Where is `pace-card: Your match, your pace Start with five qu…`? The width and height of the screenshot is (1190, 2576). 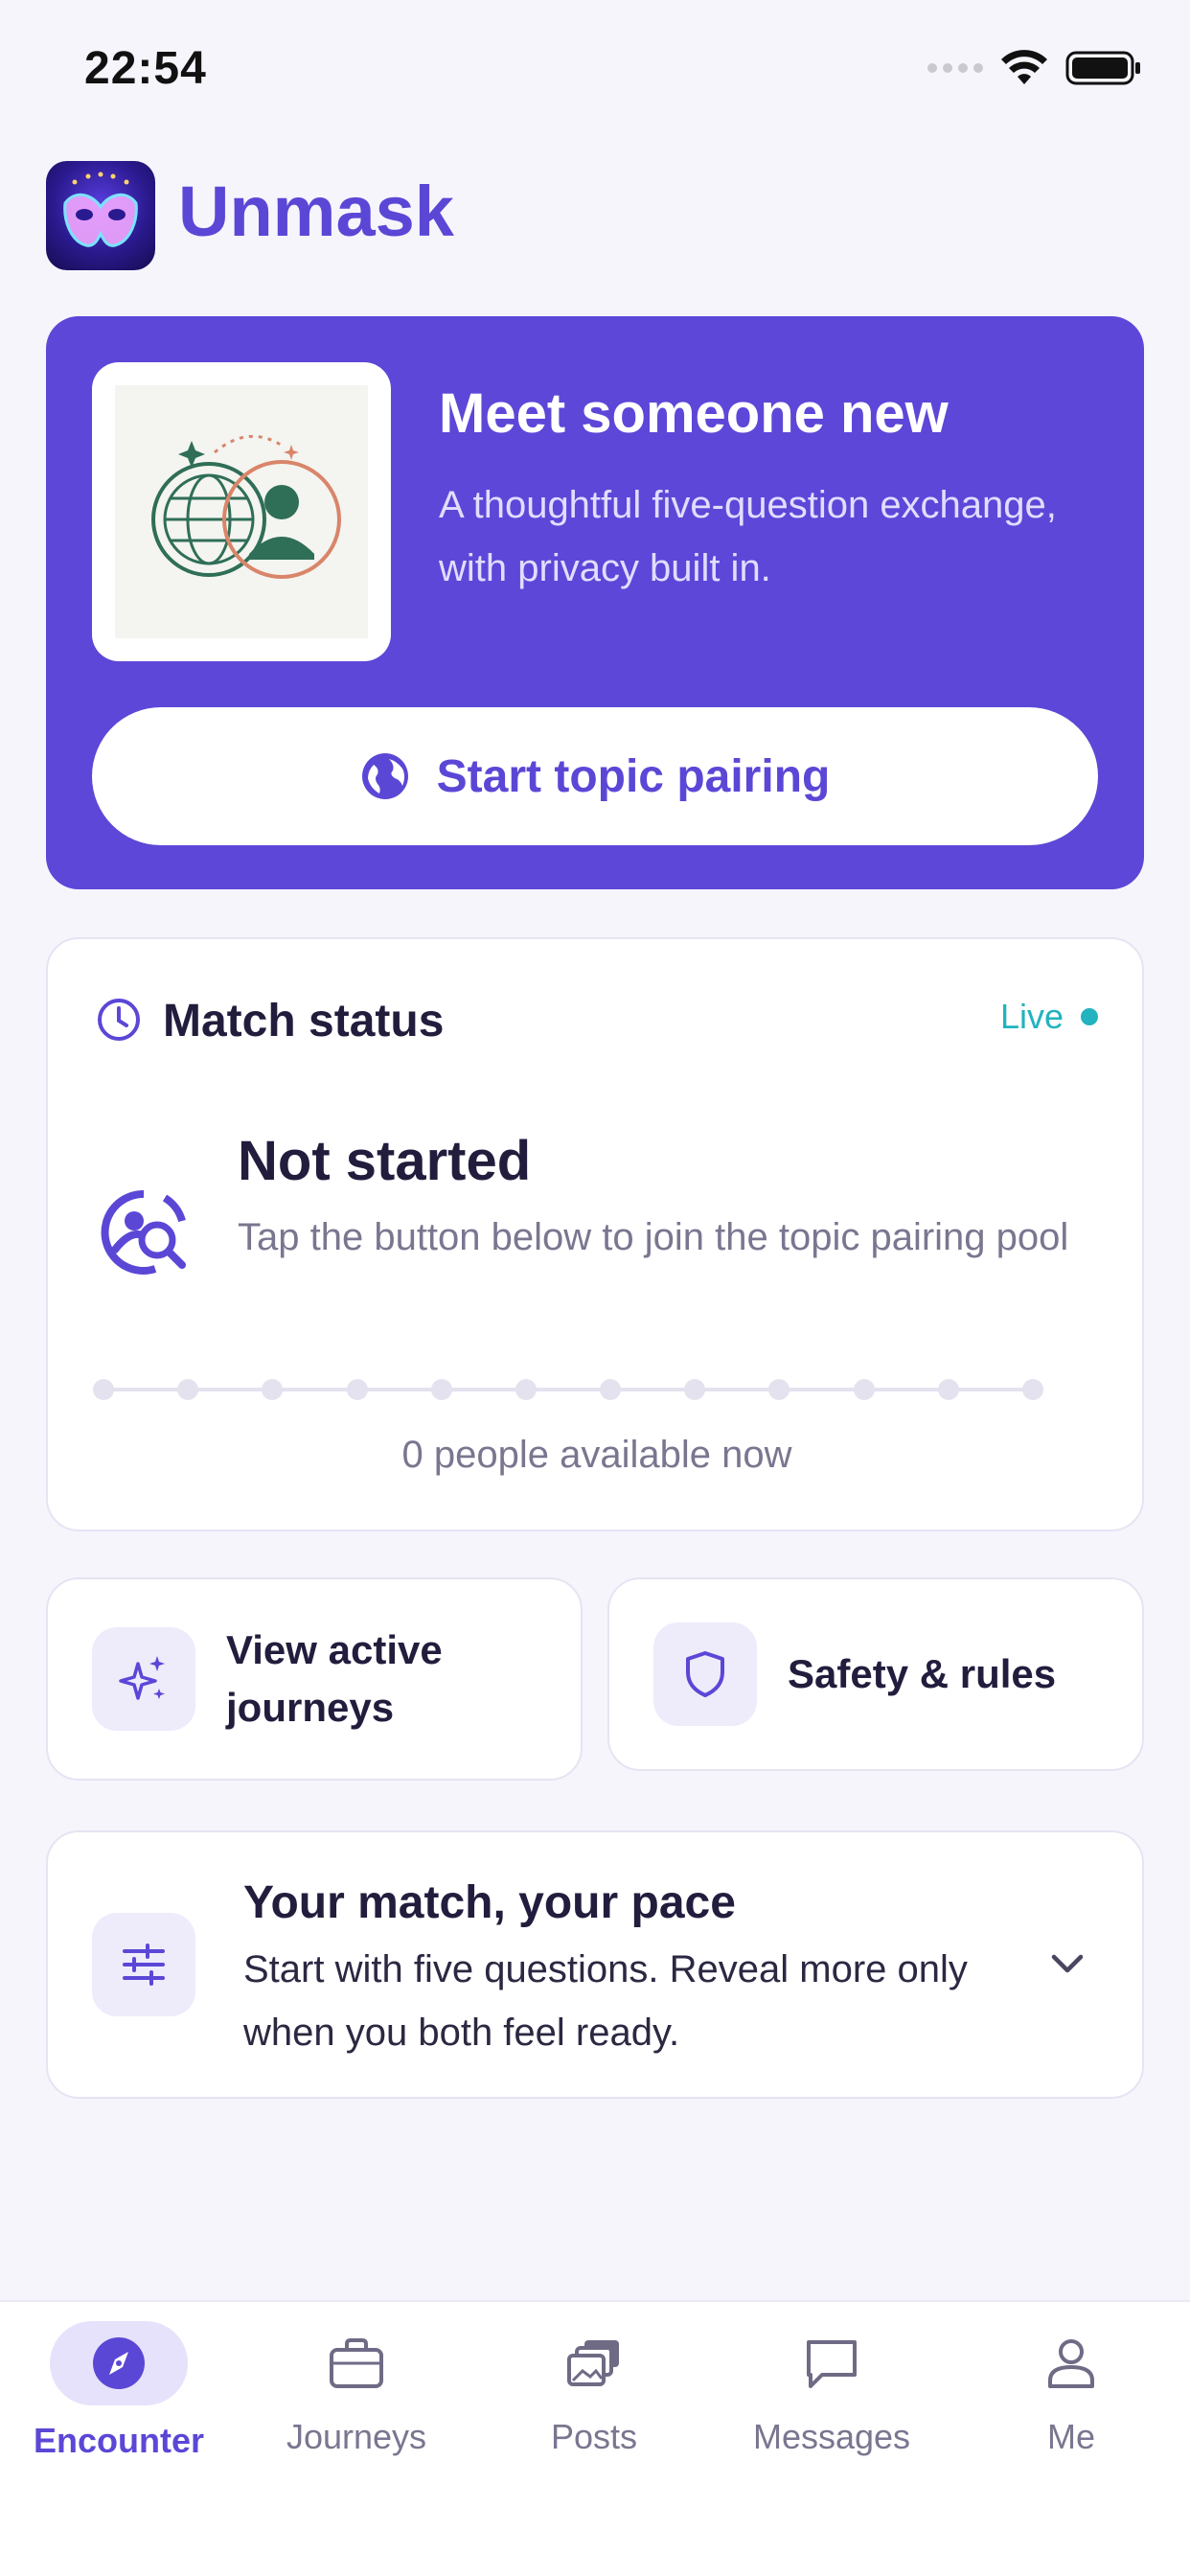
pace-card: Your match, your pace Start with five qu… is located at coordinates (595, 1965).